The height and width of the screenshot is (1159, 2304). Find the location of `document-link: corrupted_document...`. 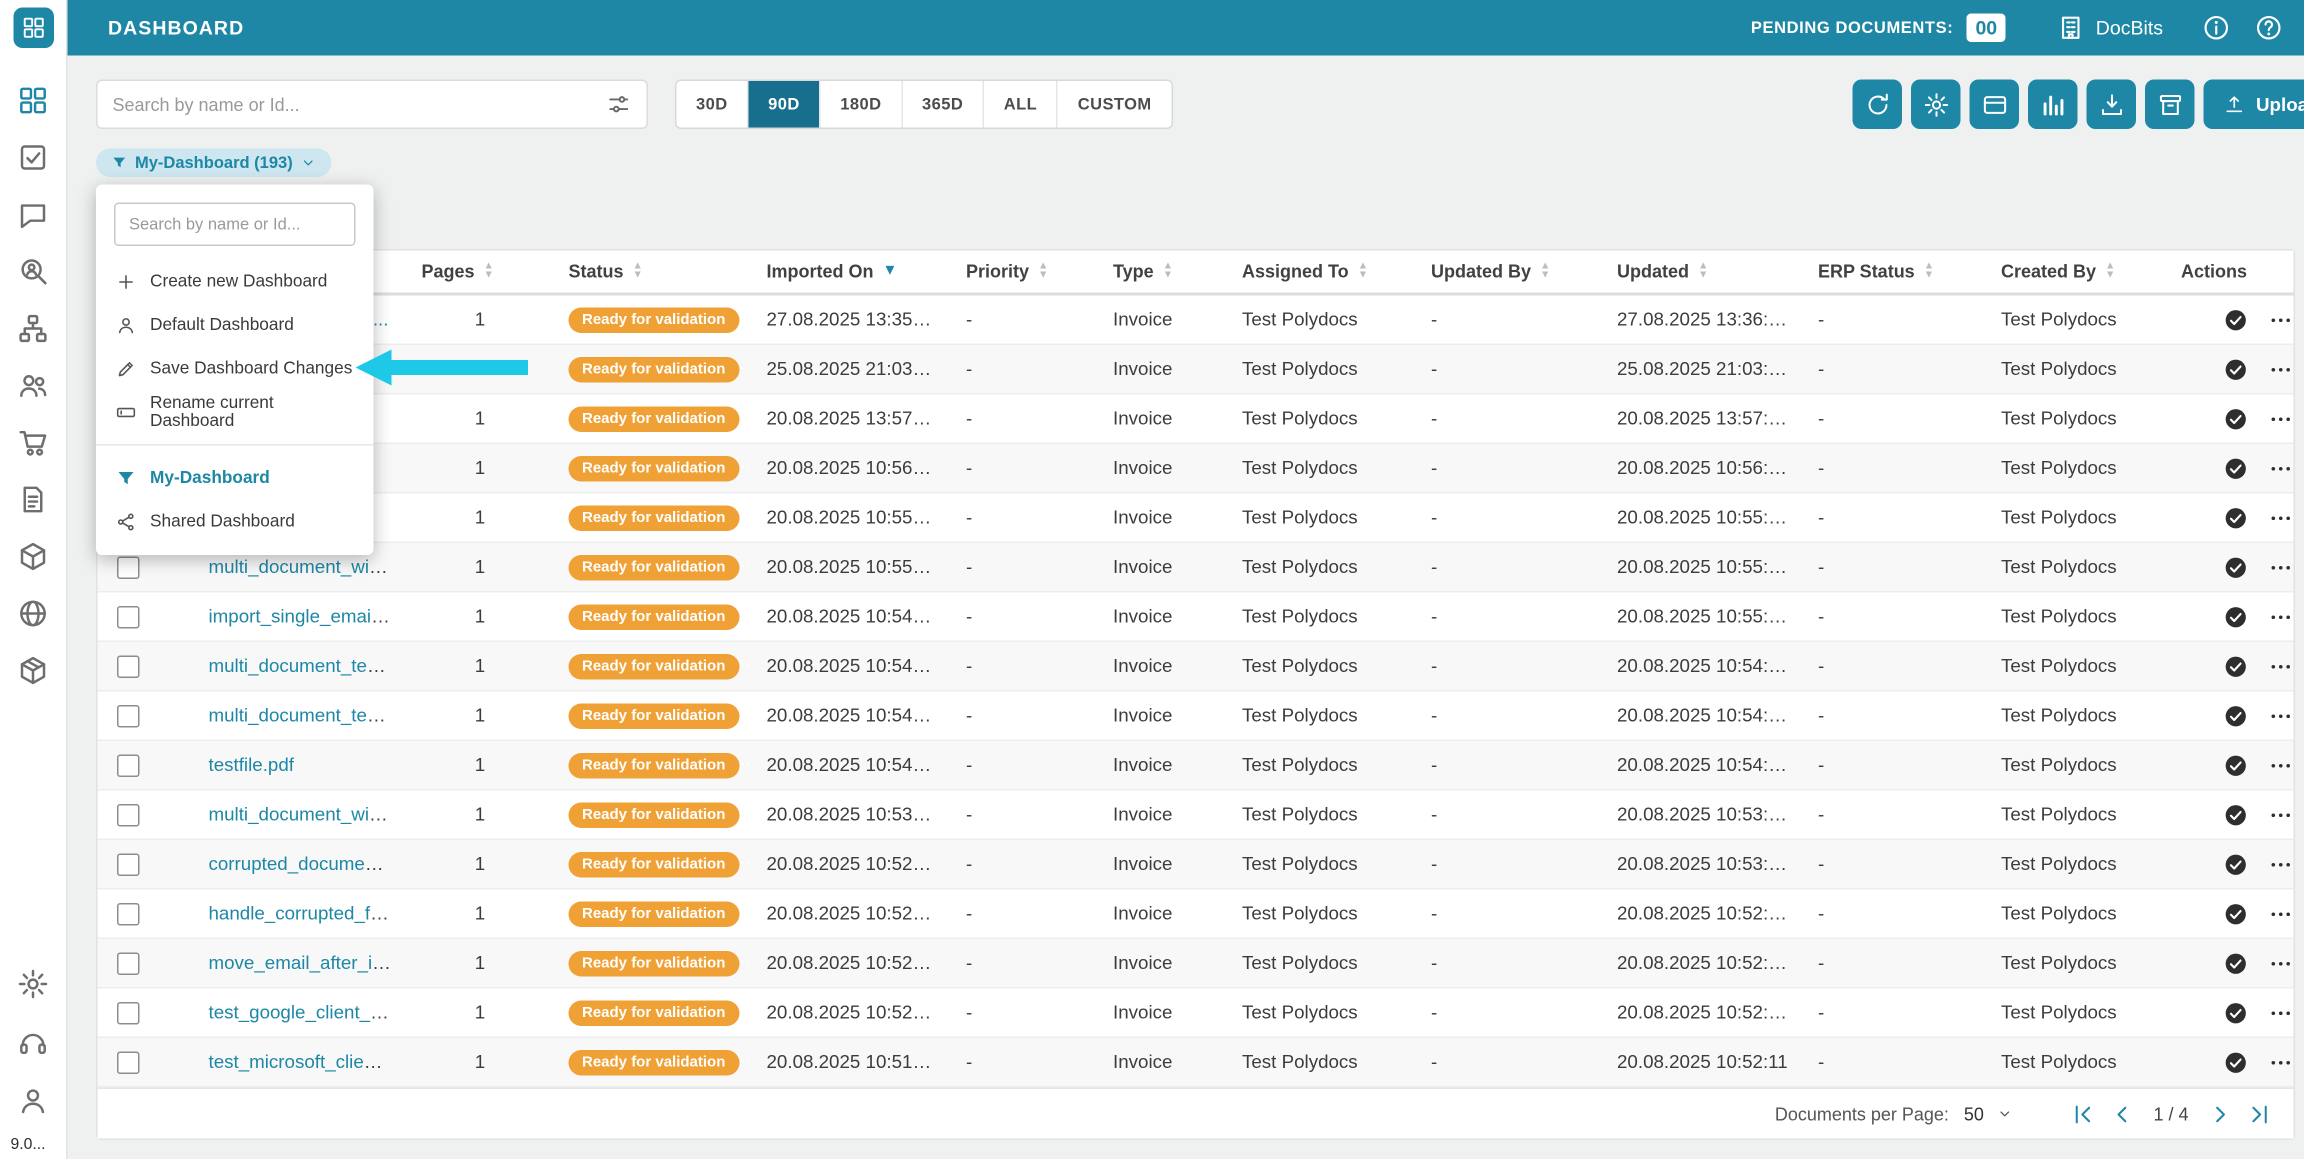

document-link: corrupted_document... is located at coordinates (303, 864).